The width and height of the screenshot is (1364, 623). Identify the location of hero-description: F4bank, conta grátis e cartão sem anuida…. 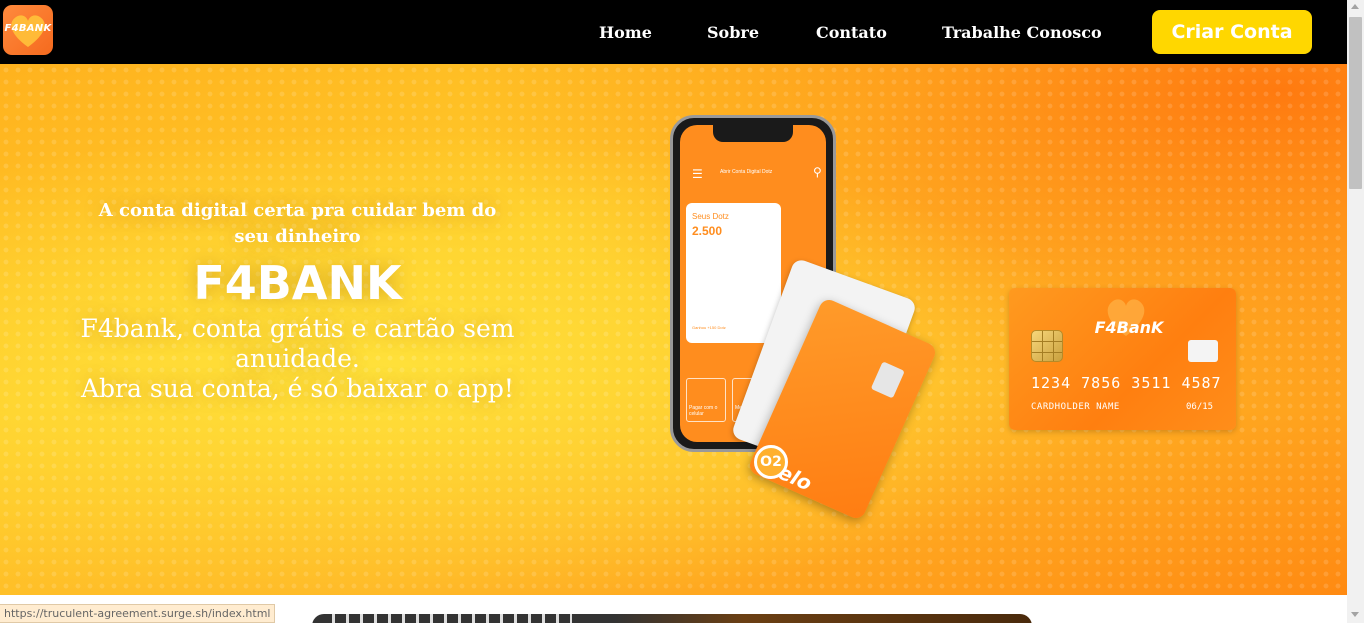
(297, 359).